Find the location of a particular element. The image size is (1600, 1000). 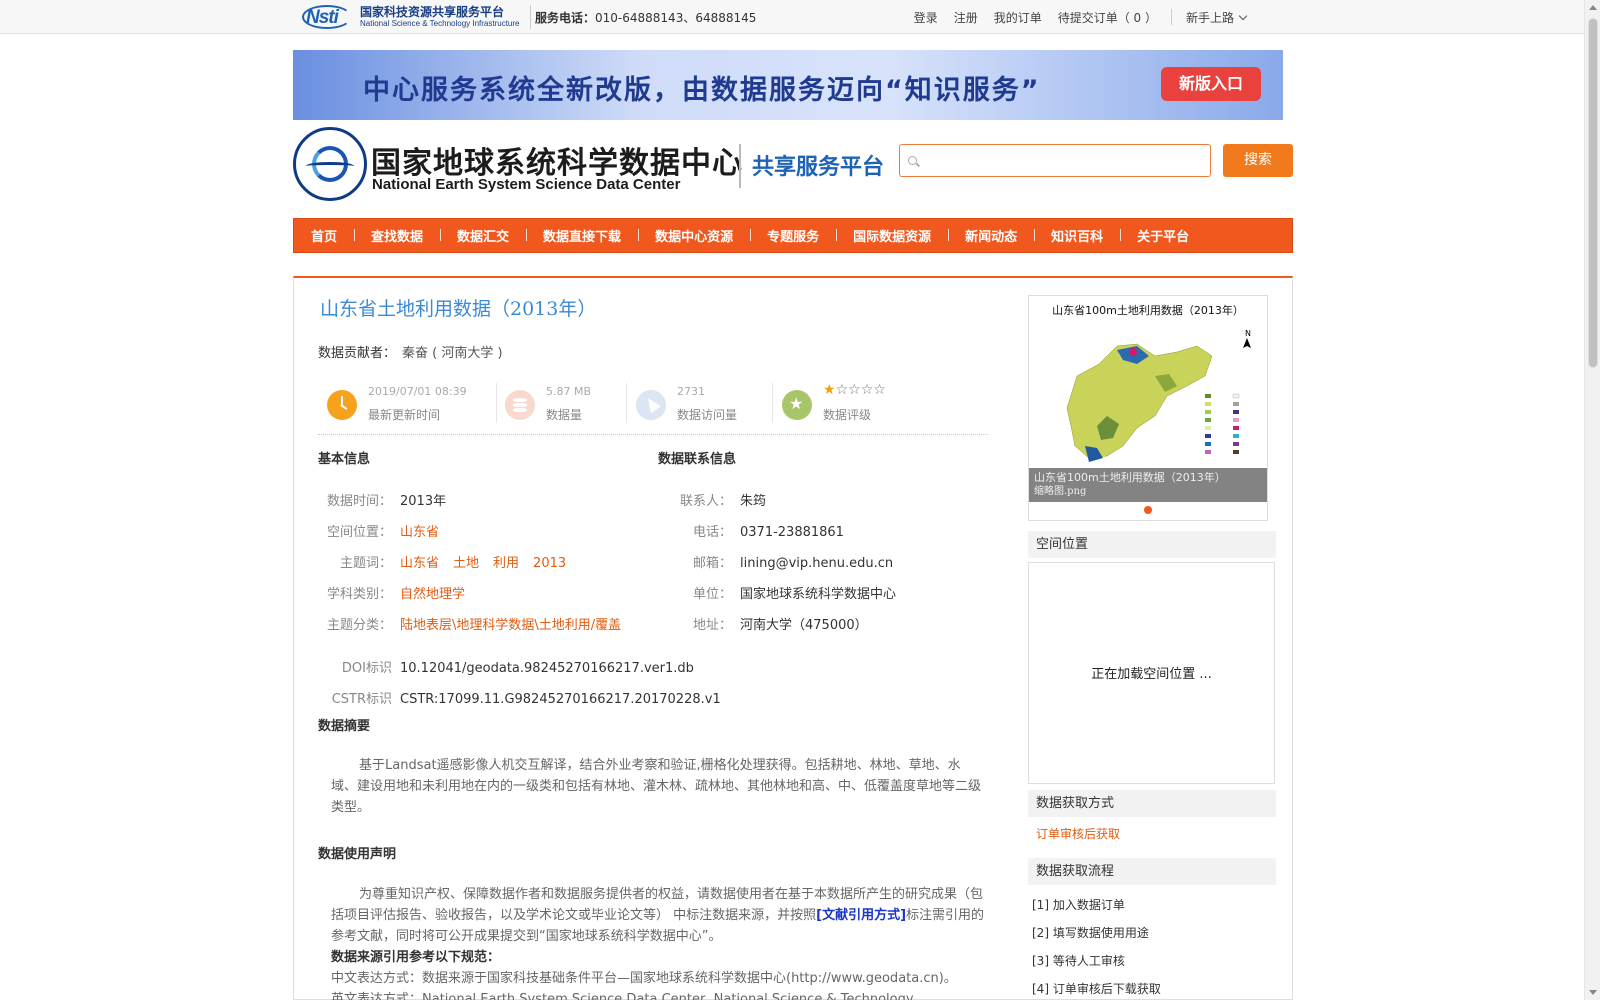

contact-info-heading: 数据联系信息 is located at coordinates (697, 459).